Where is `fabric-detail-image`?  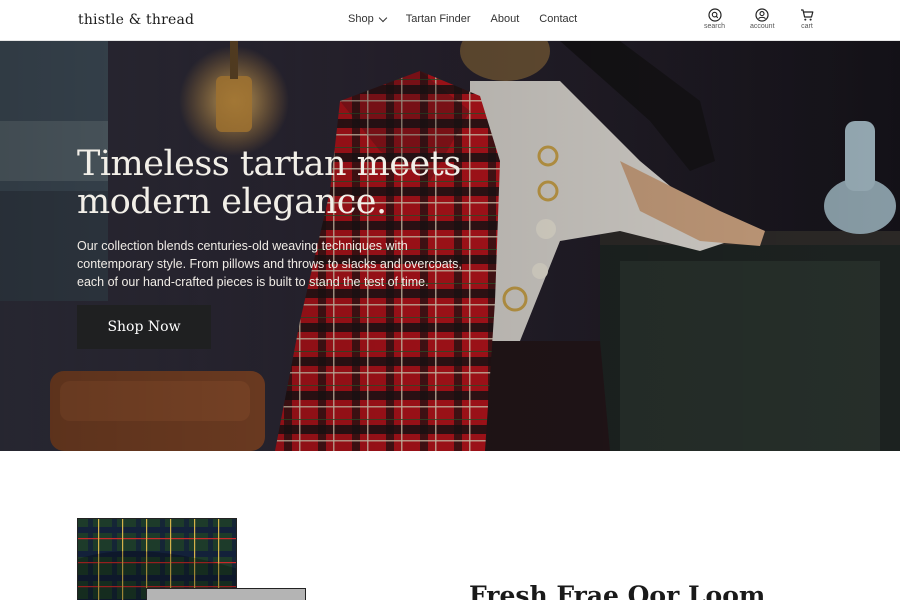
fabric-detail-image is located at coordinates (226, 594).